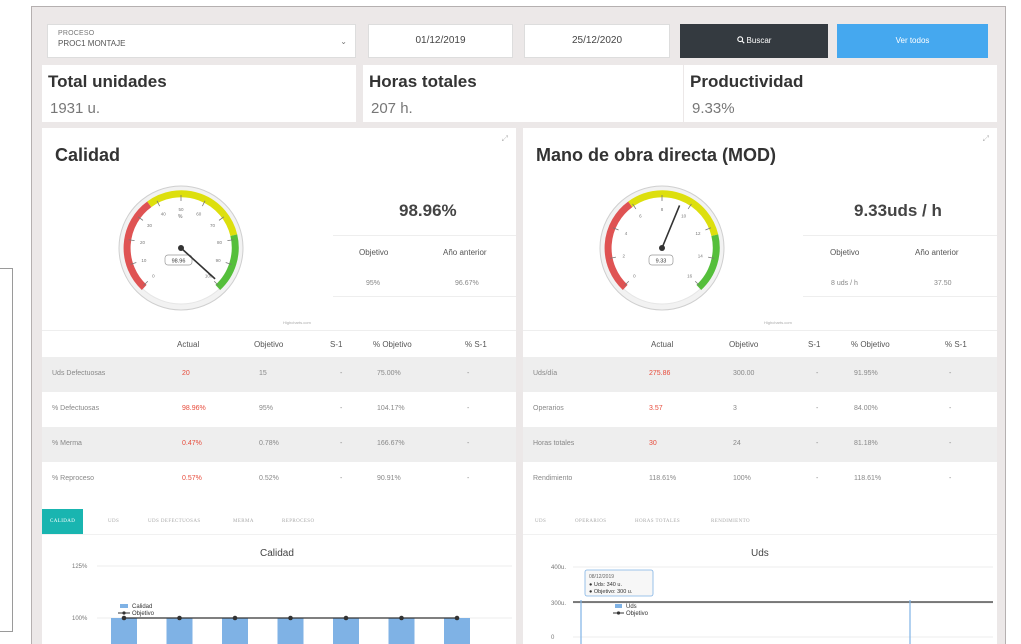 The width and height of the screenshot is (1021, 644). Describe the element at coordinates (220, 242) in the screenshot. I see `gauge-tick-label: 80` at that location.